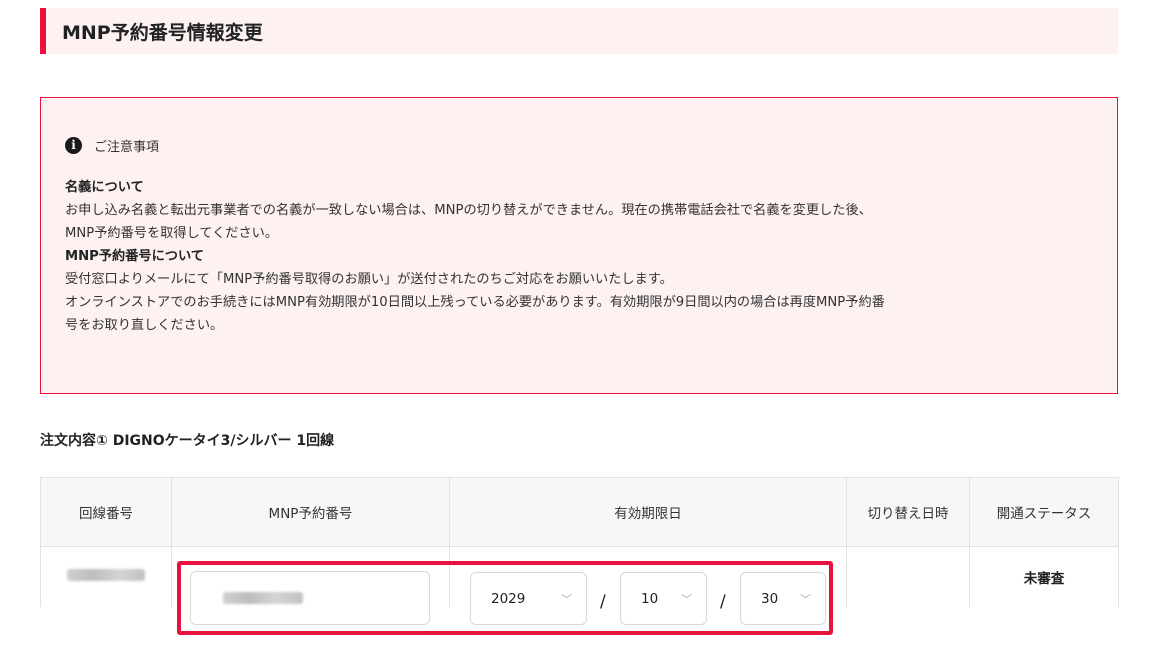 The image size is (1152, 648). I want to click on expiry-year-select: 2029 ﹀, so click(528, 598).